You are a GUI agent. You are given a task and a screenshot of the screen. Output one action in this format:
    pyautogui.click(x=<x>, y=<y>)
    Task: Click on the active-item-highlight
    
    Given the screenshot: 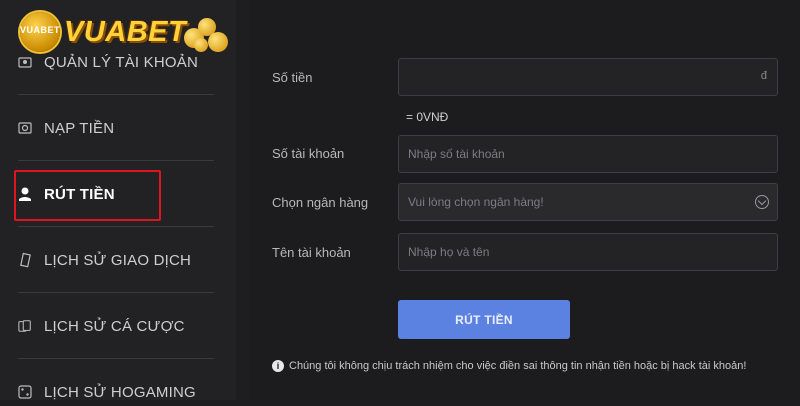 What is the action you would take?
    pyautogui.click(x=87, y=195)
    